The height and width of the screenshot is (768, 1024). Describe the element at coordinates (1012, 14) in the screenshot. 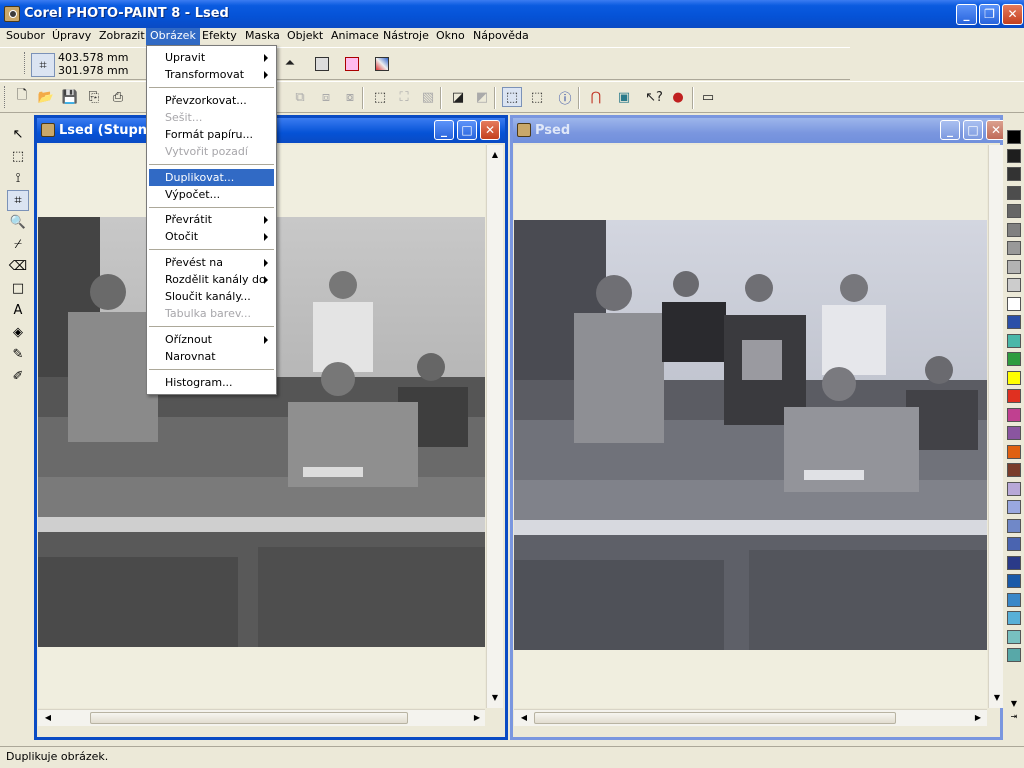

I see `close-button: ✕` at that location.